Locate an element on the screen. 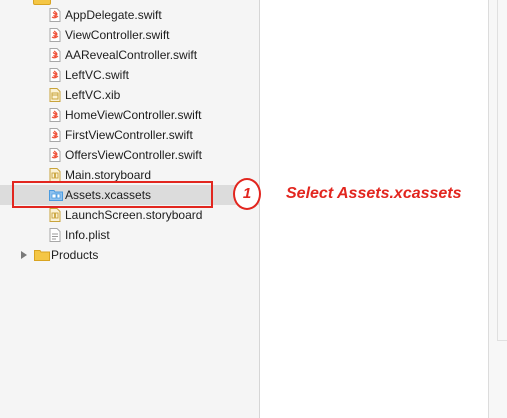  folder-icon is located at coordinates (42, 255).